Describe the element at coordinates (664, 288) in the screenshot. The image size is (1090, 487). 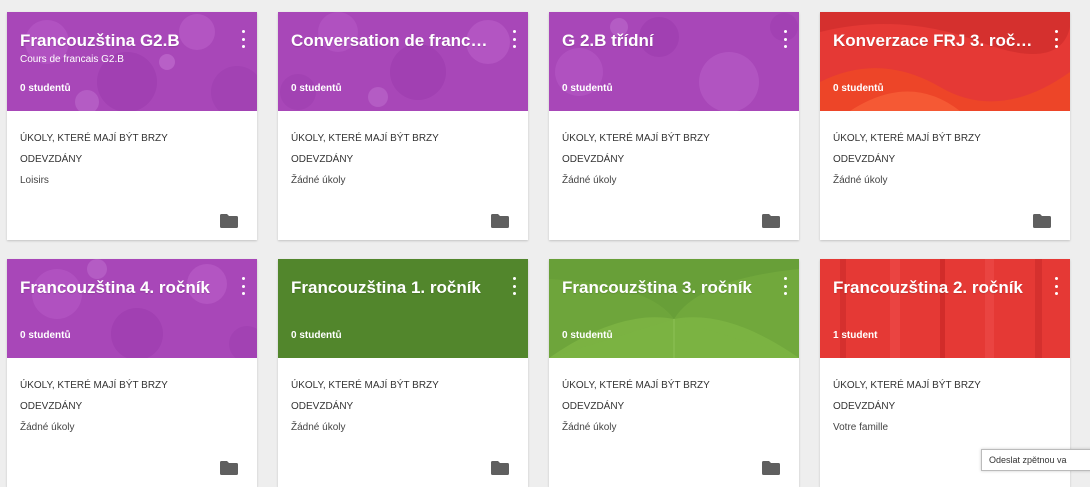
I see `class-title: Francouzština 3. ročník` at that location.